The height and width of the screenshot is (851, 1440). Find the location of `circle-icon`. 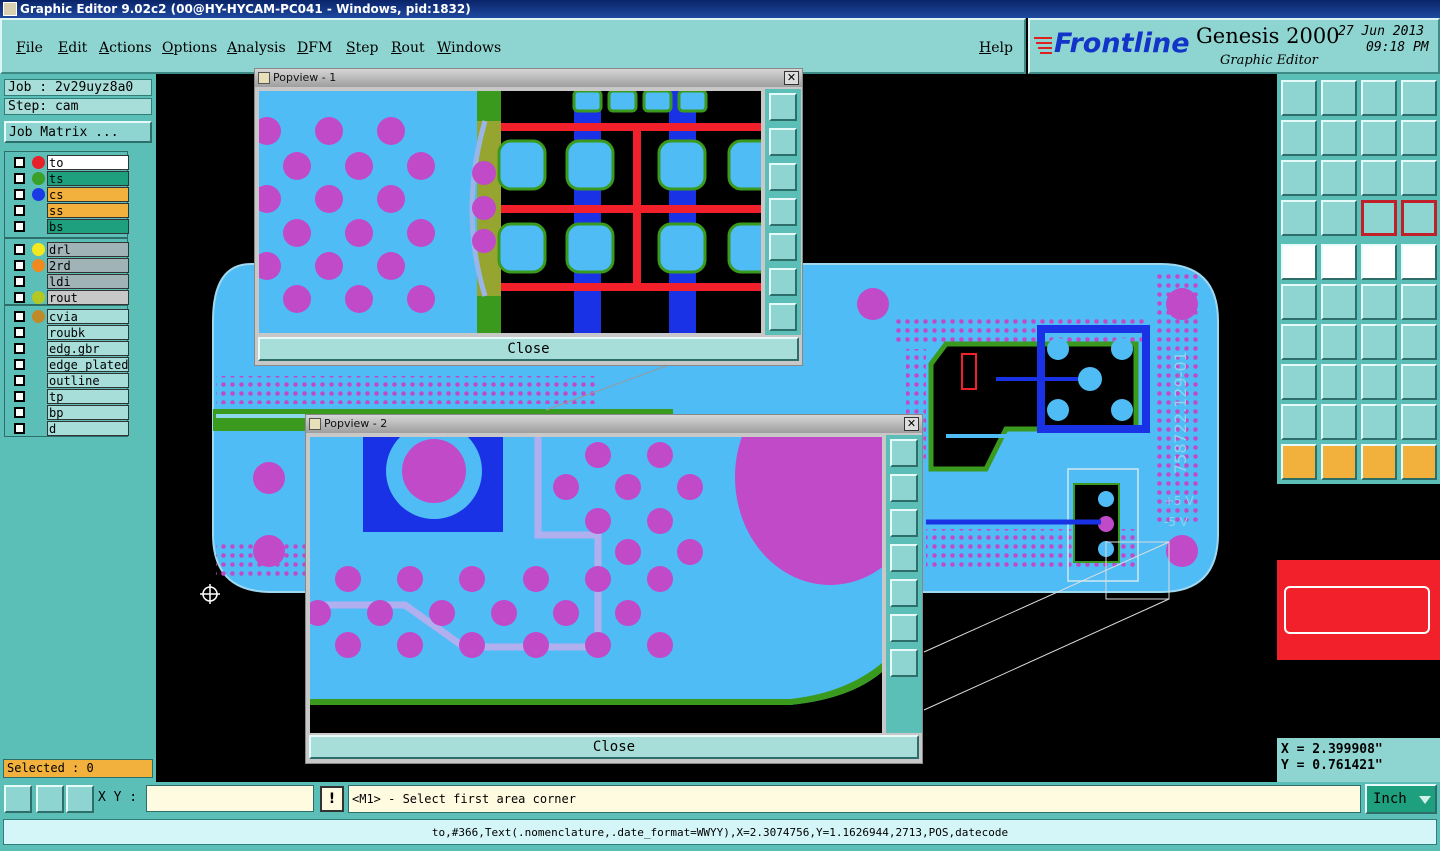

circle-icon is located at coordinates (1419, 382).